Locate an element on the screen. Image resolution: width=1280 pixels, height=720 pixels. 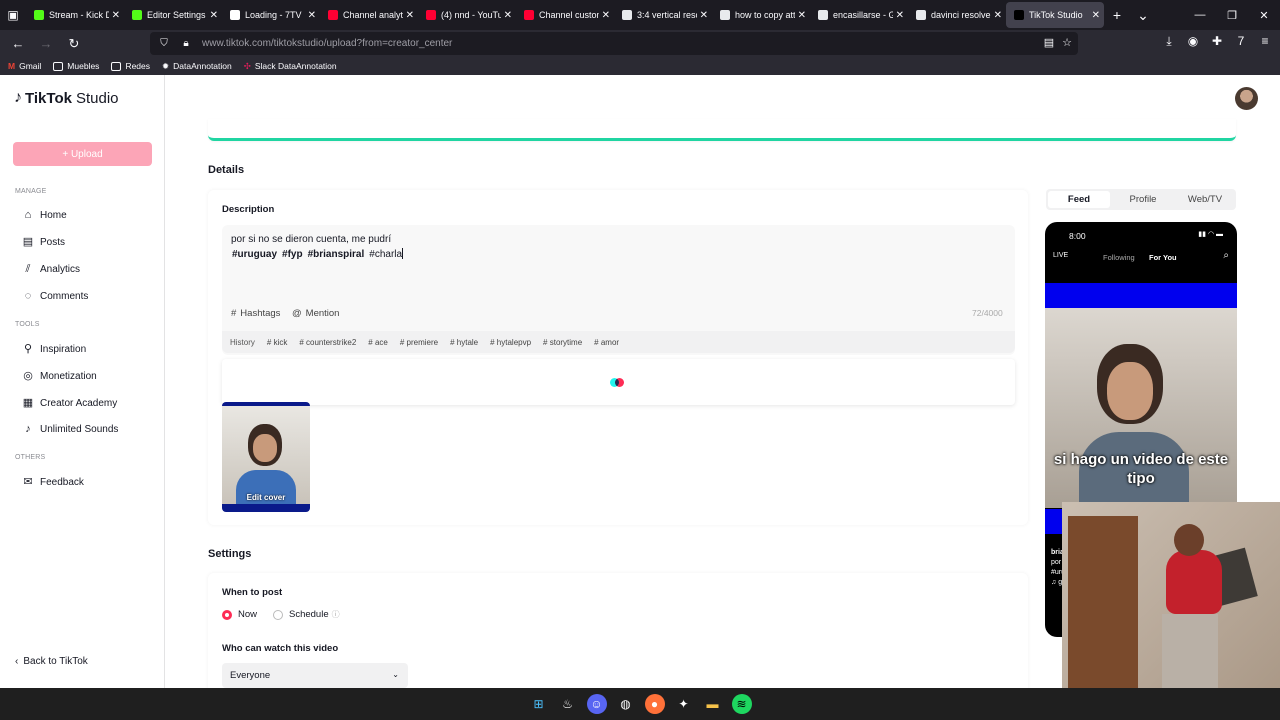
firefox-icon: ● is located at coordinates (654, 704).